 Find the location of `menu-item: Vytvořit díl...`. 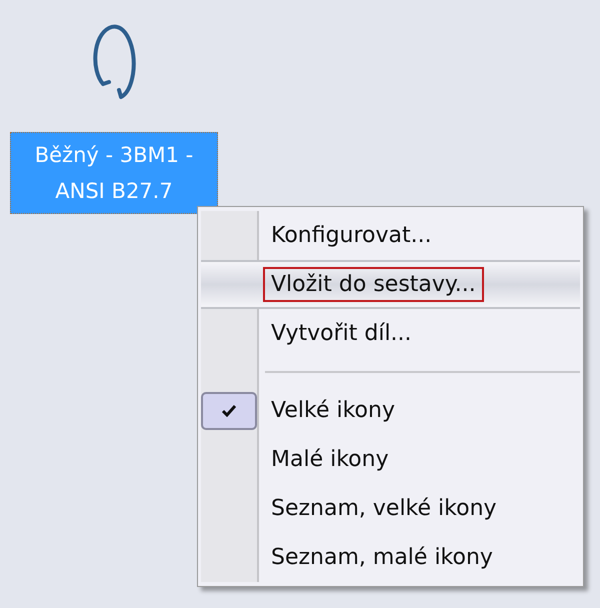

menu-item: Vytvořit díl... is located at coordinates (390, 333).